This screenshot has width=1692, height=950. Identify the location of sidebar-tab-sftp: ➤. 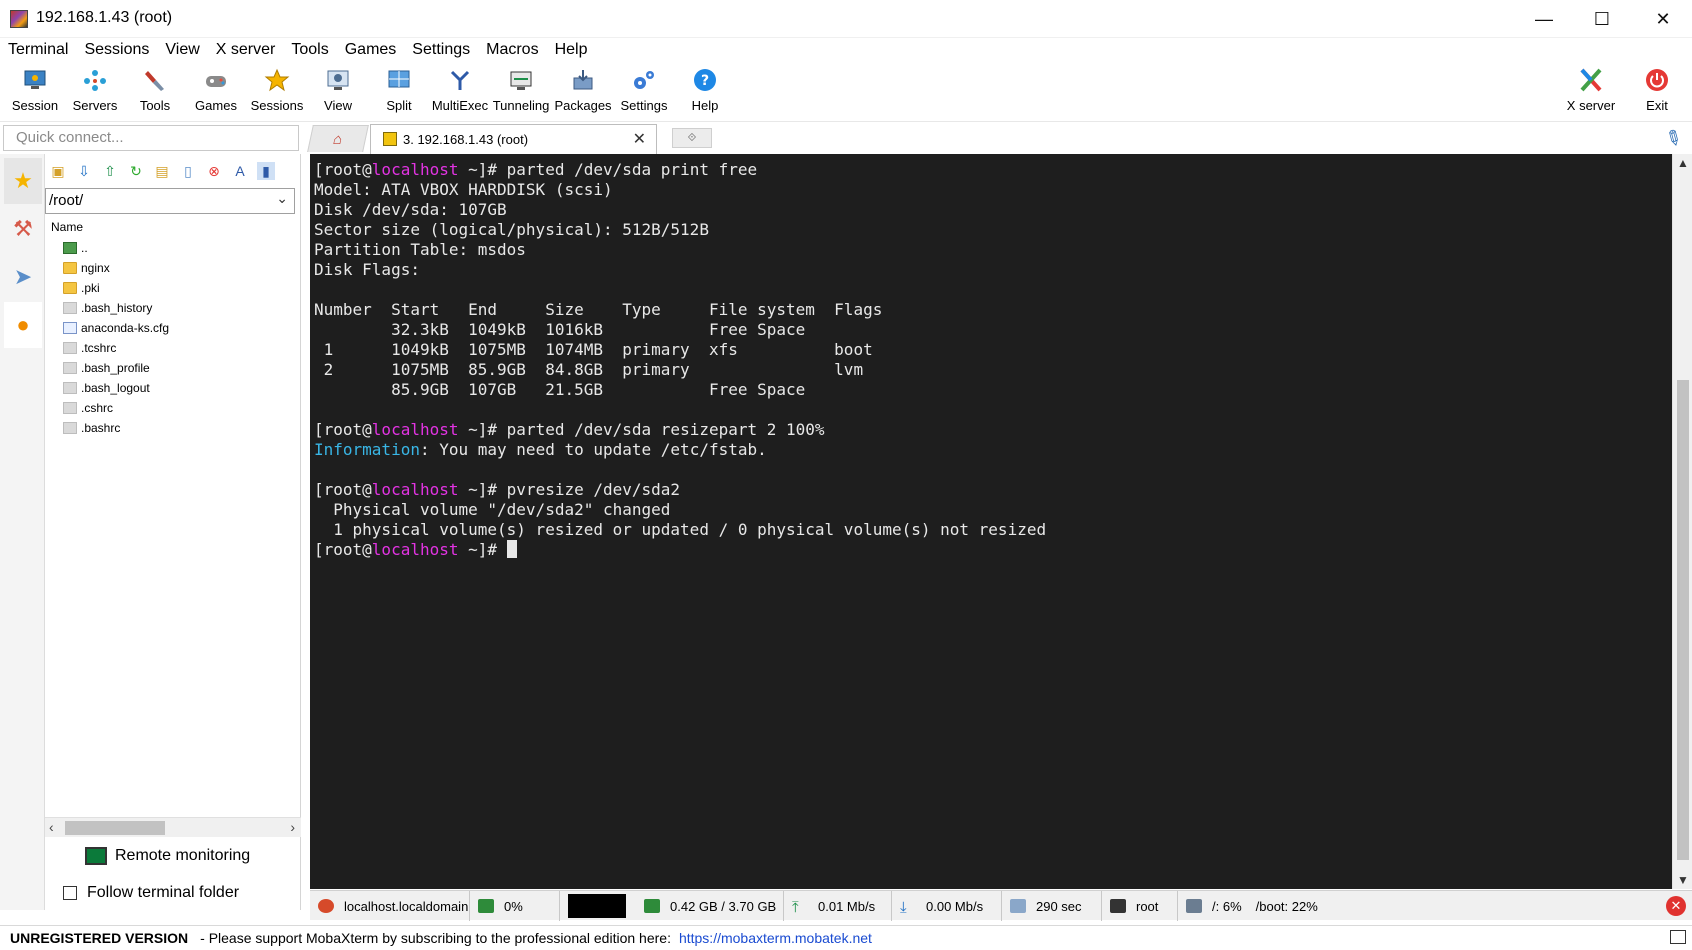
(23, 277).